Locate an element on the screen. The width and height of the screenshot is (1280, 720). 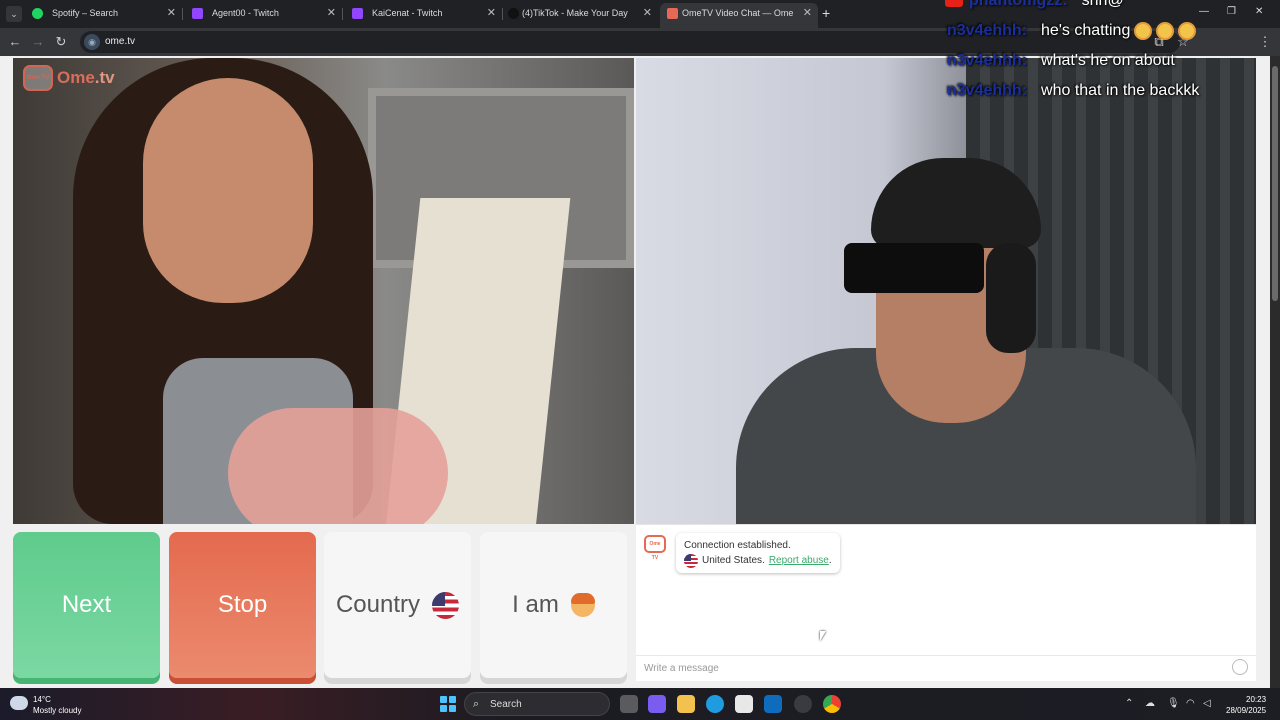
overlay-message: n3v4ehhh: he's chatting is located at coordinates (1072, 31).